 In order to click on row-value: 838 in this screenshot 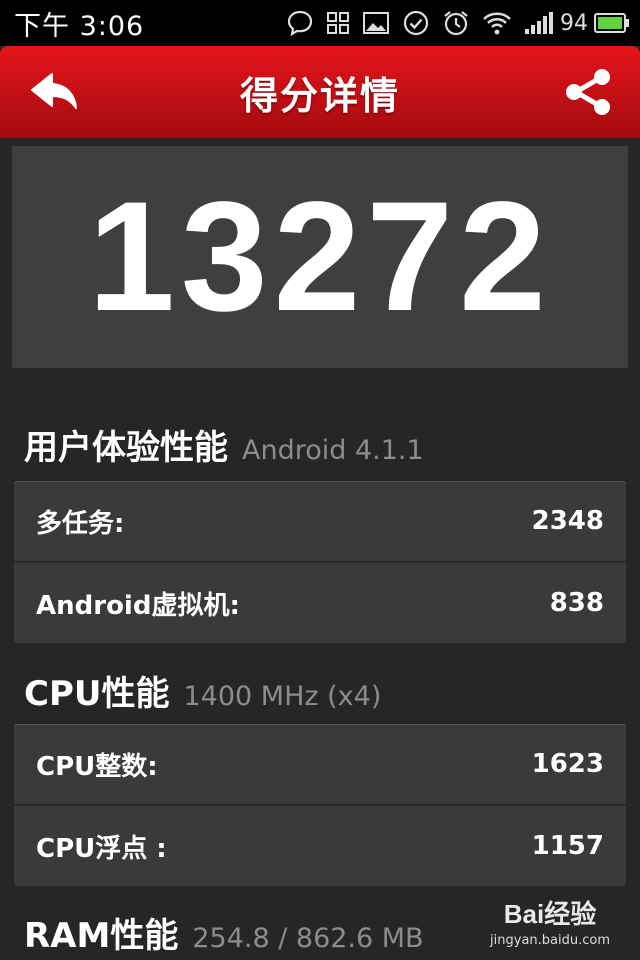, I will do `click(576, 603)`.